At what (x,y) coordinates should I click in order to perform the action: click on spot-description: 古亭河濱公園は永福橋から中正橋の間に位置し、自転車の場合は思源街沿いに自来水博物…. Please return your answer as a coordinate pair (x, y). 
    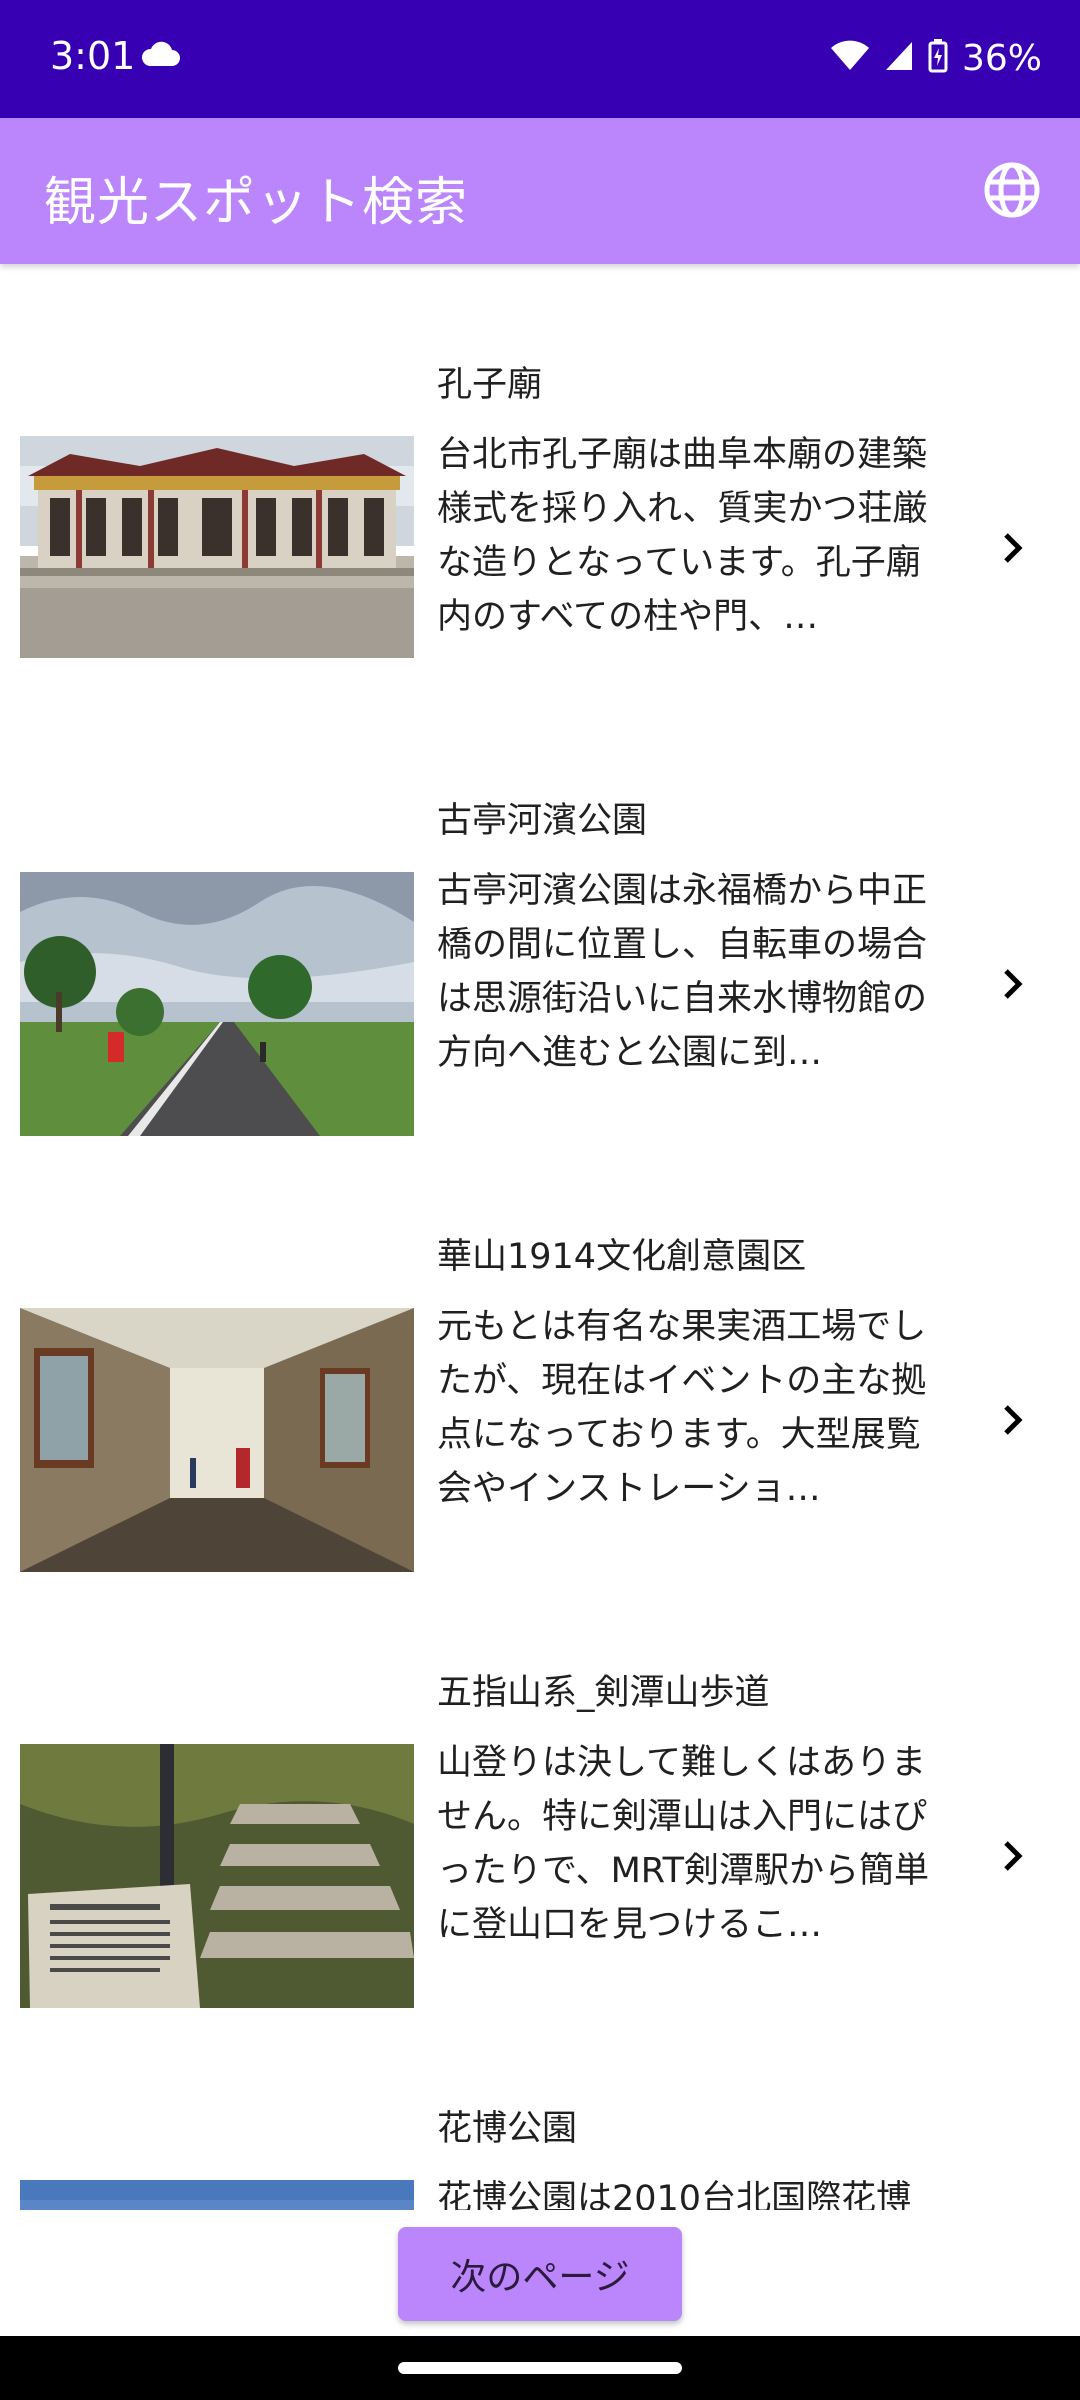
    Looking at the image, I should click on (682, 972).